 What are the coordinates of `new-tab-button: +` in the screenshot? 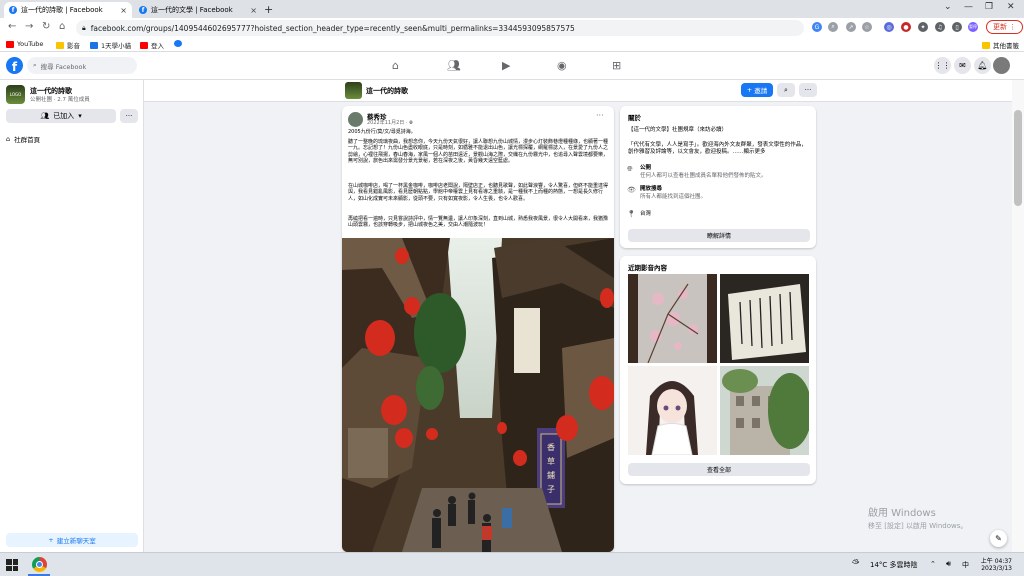 It's located at (268, 9).